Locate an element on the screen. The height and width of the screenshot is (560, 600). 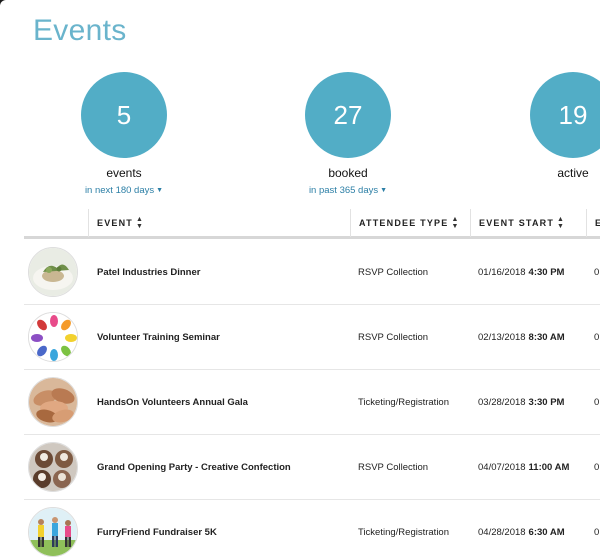
column-header-event-label: EVENT is located at coordinates (115, 223).